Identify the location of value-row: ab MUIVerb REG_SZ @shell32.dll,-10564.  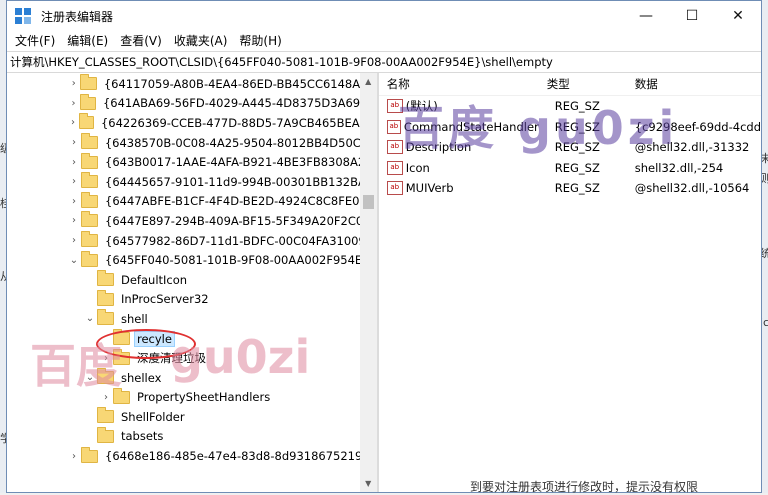
(570, 188).